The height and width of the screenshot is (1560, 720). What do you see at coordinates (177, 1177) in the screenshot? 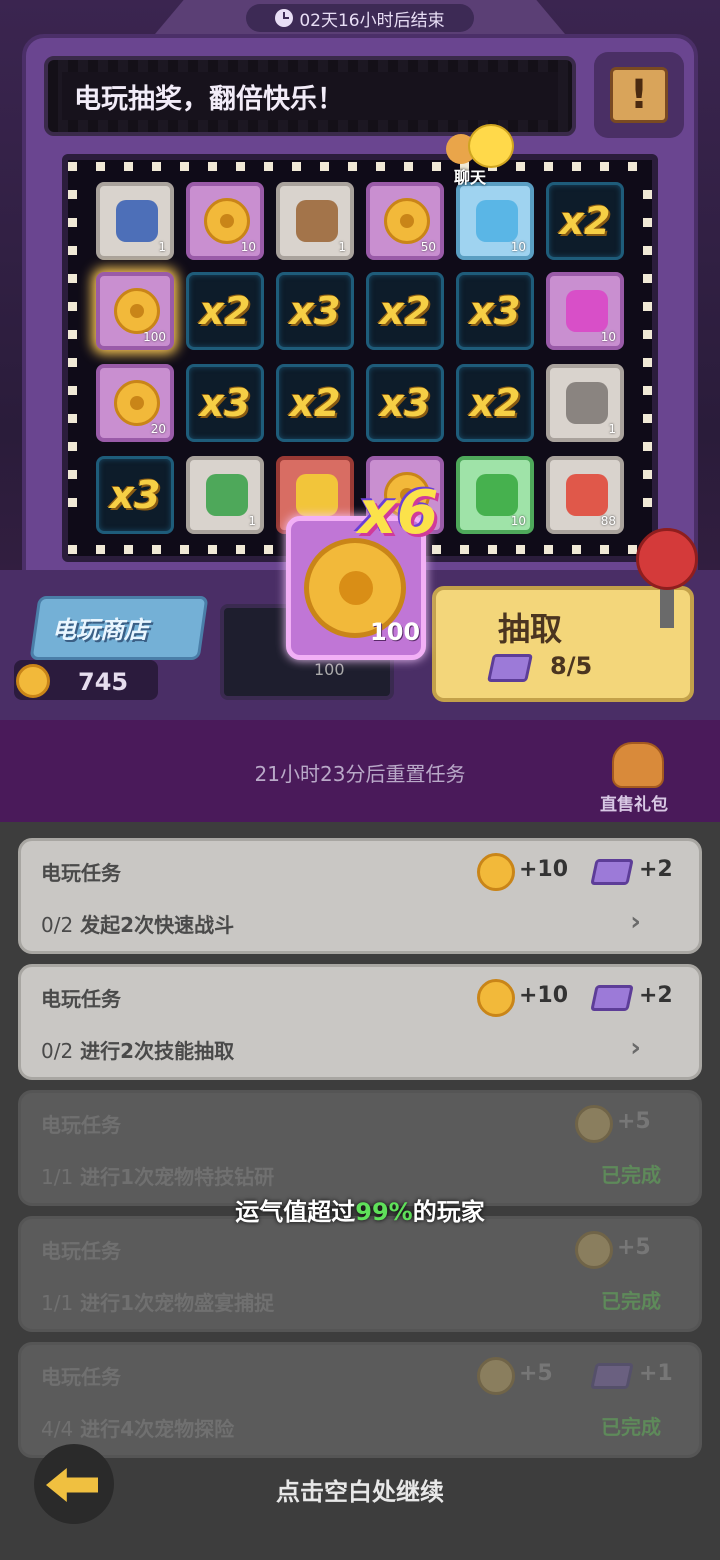
I see `task-desc-text: 进行1次宠物特技钻研` at bounding box center [177, 1177].